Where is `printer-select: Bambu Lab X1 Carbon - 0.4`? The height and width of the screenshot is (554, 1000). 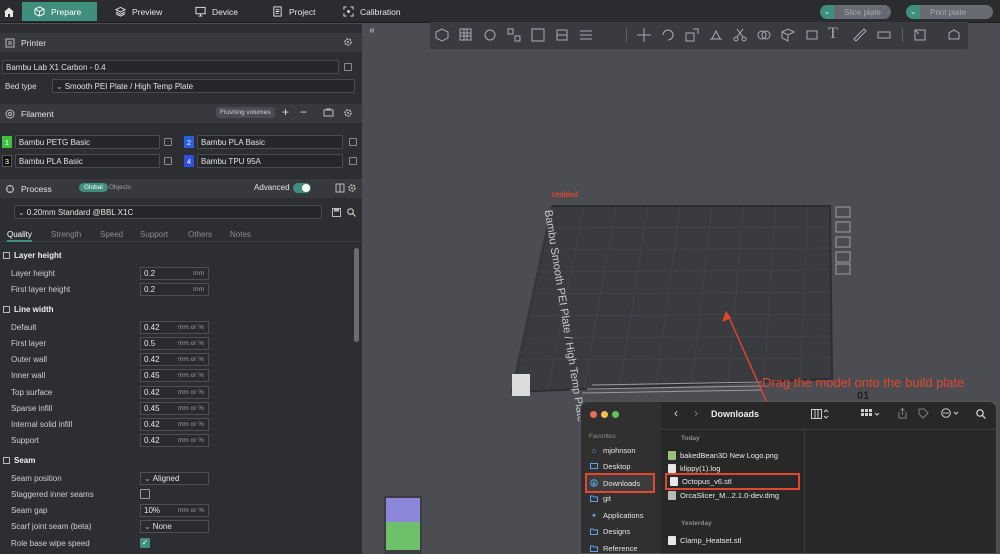 printer-select: Bambu Lab X1 Carbon - 0.4 is located at coordinates (170, 67).